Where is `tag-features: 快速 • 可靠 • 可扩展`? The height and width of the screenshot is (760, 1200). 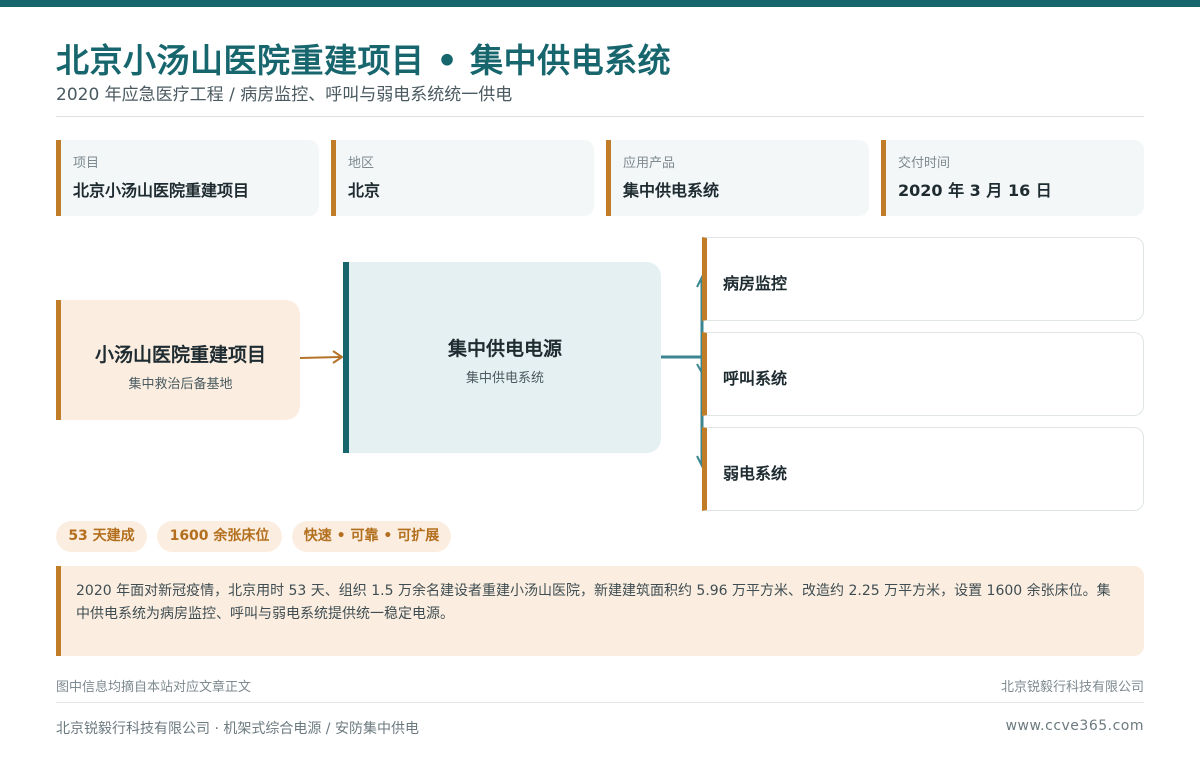 tag-features: 快速 • 可靠 • 可扩展 is located at coordinates (371, 536).